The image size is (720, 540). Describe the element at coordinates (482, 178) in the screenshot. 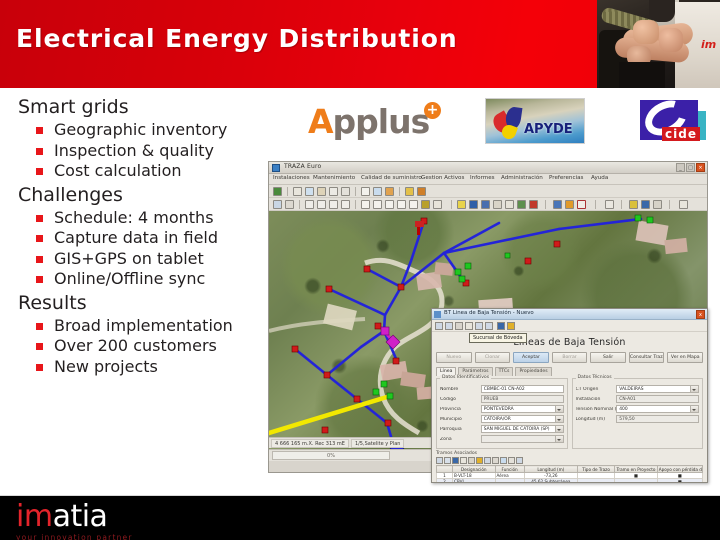

I see `menu-item-informes: Informes` at that location.